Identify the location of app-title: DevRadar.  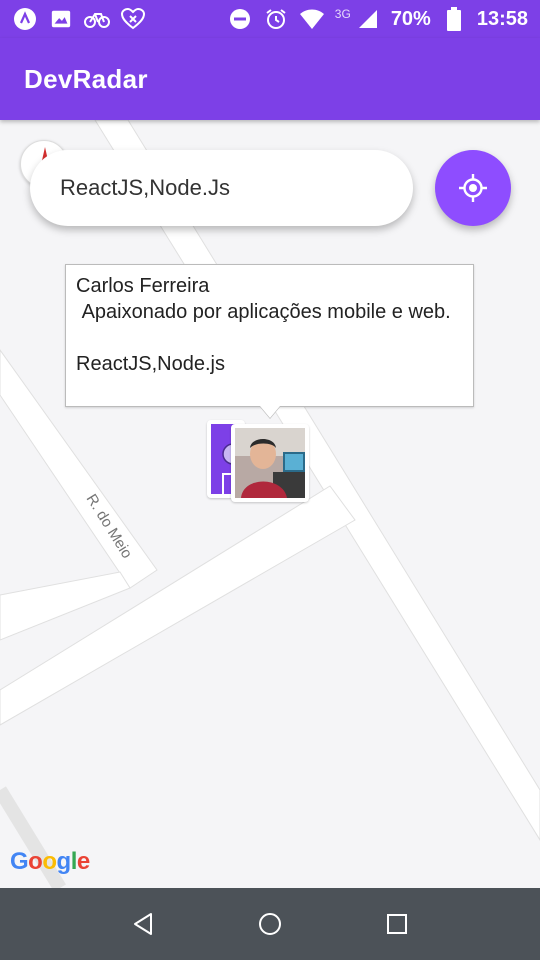
(86, 78).